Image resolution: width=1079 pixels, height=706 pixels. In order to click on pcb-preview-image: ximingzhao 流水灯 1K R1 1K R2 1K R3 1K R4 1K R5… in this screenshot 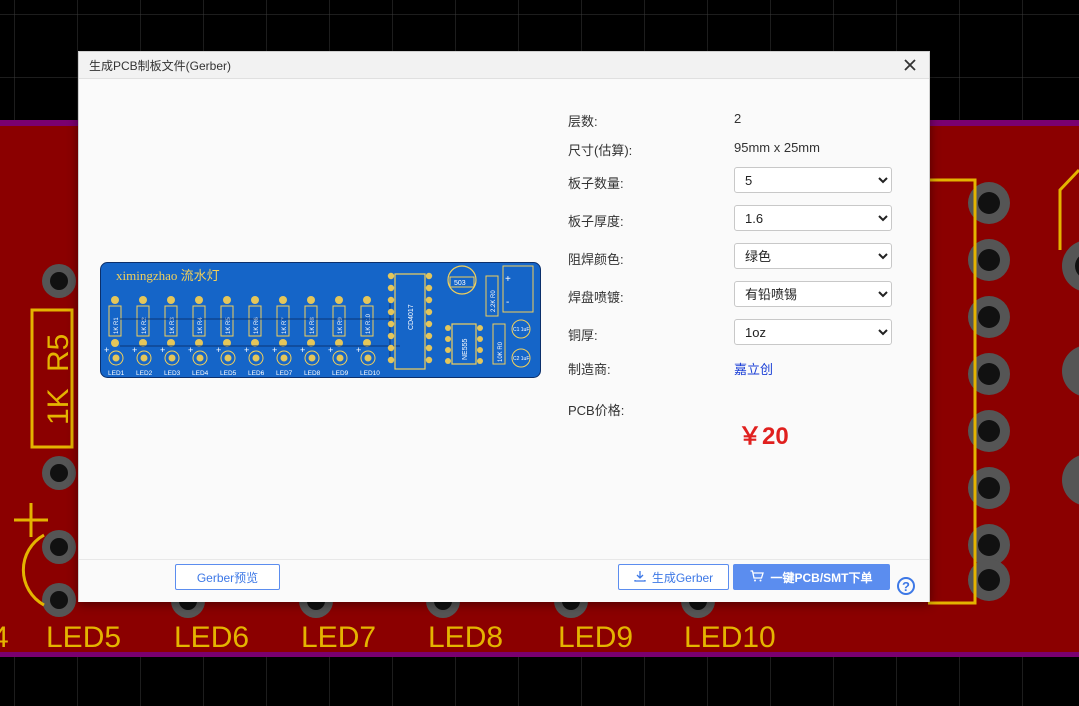, I will do `click(320, 320)`.